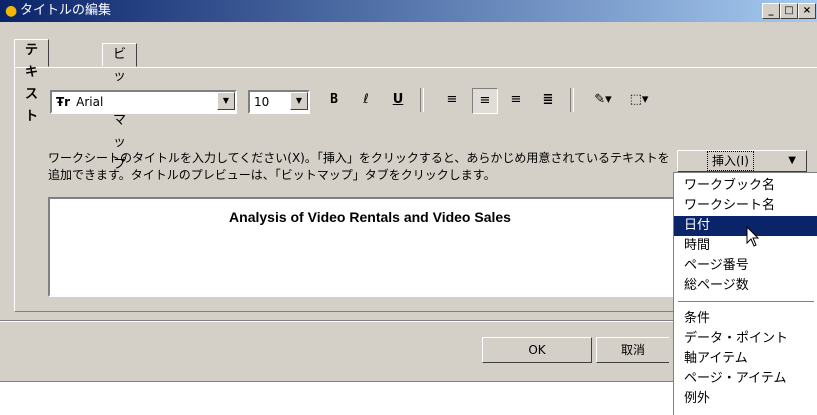 The width and height of the screenshot is (817, 415). I want to click on title-bar: ● タイトルの編集 _ □ ×, so click(408, 11).